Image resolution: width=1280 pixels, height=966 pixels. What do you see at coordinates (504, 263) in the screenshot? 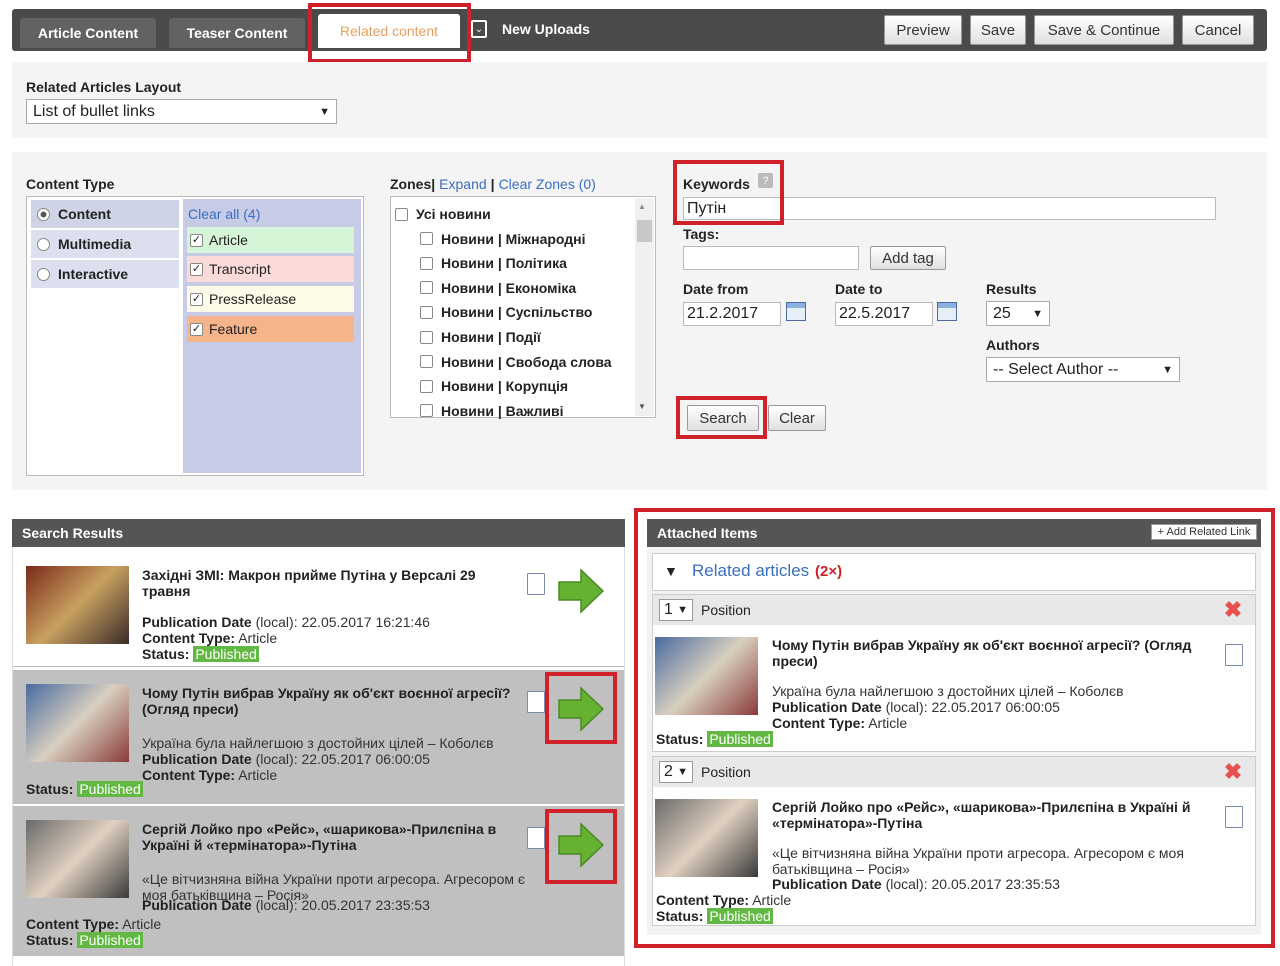
I see `zone-label: Новини | Політика` at bounding box center [504, 263].